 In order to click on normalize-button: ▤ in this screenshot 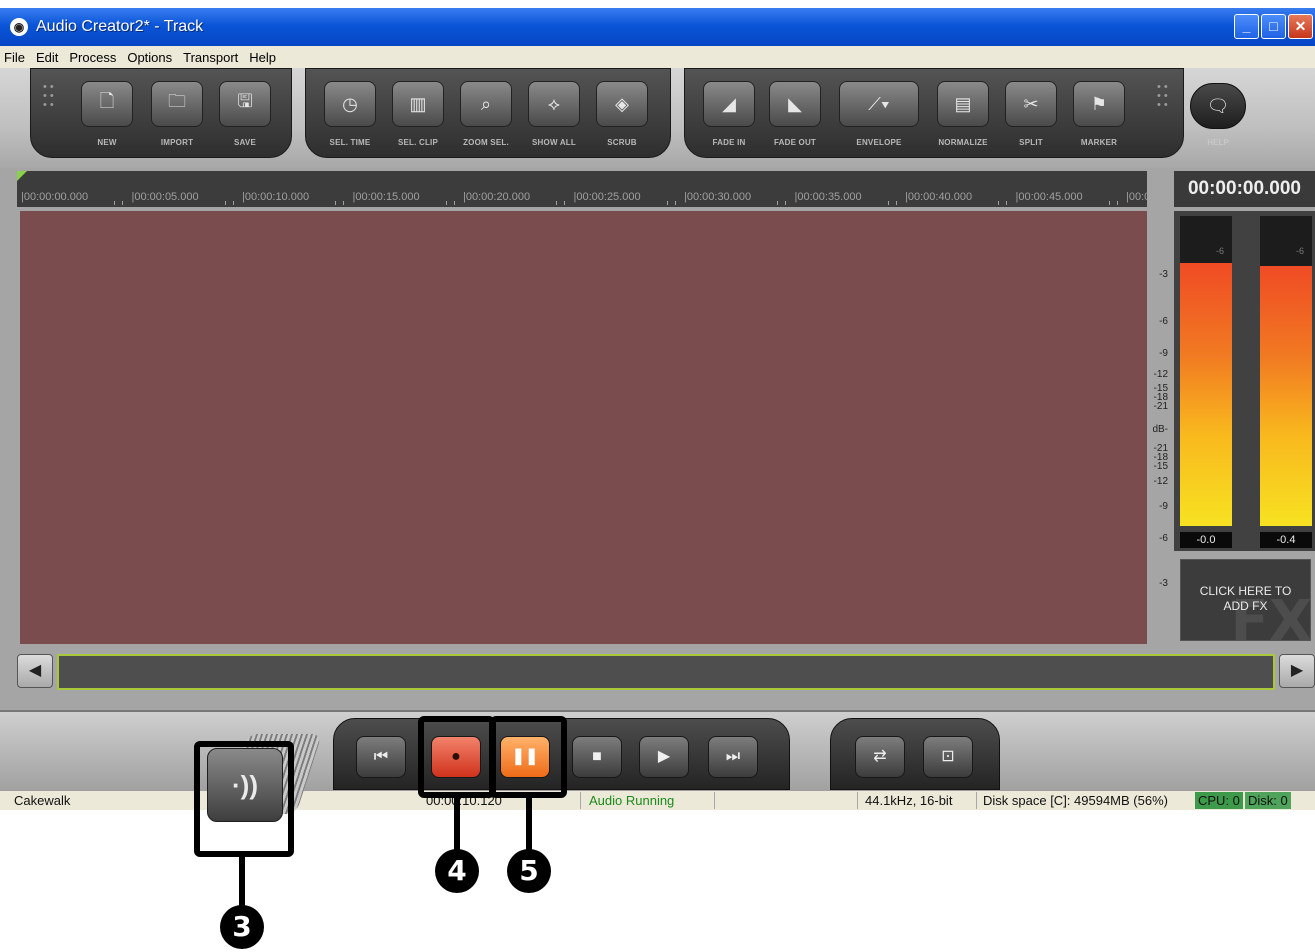, I will do `click(963, 104)`.